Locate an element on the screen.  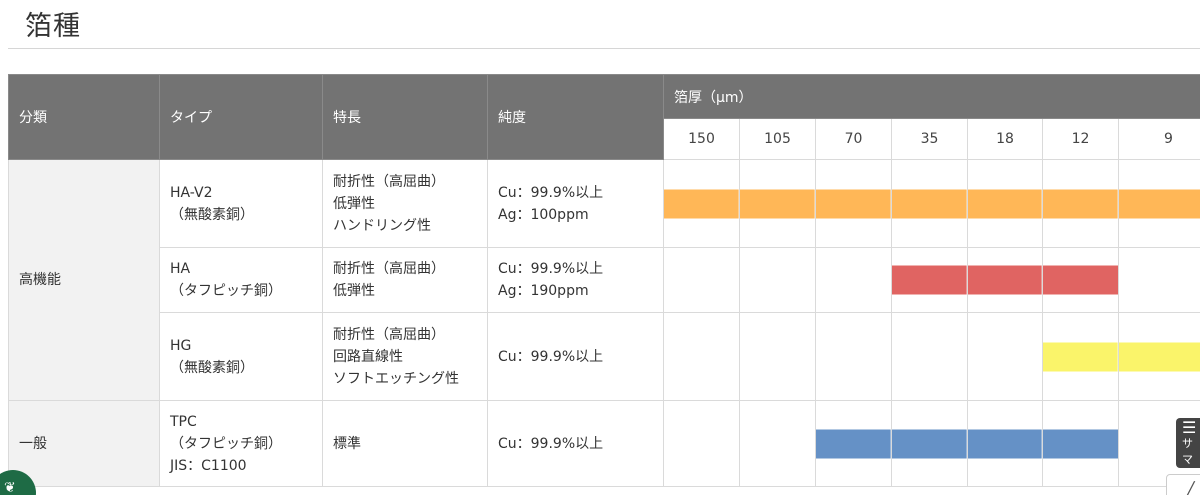
header-category: 分類 is located at coordinates (84, 117).